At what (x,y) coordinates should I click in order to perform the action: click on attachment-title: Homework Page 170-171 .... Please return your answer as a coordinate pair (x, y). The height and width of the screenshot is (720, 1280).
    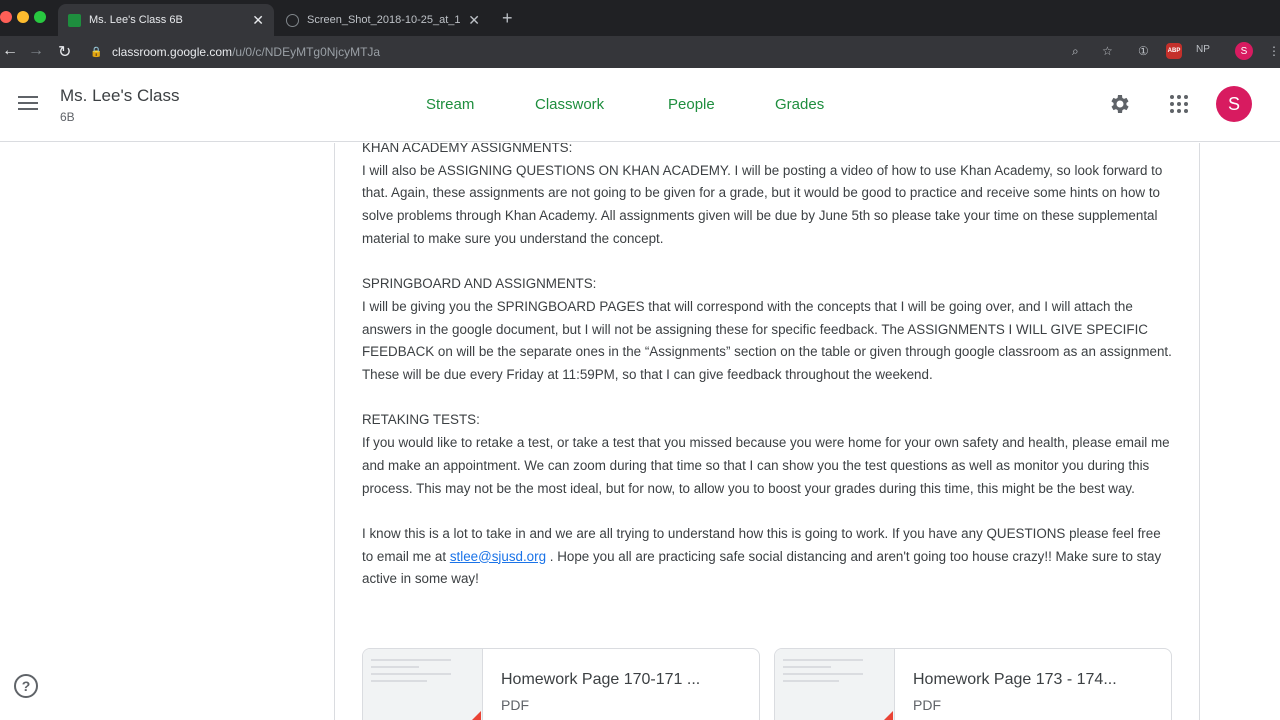
    Looking at the image, I should click on (600, 680).